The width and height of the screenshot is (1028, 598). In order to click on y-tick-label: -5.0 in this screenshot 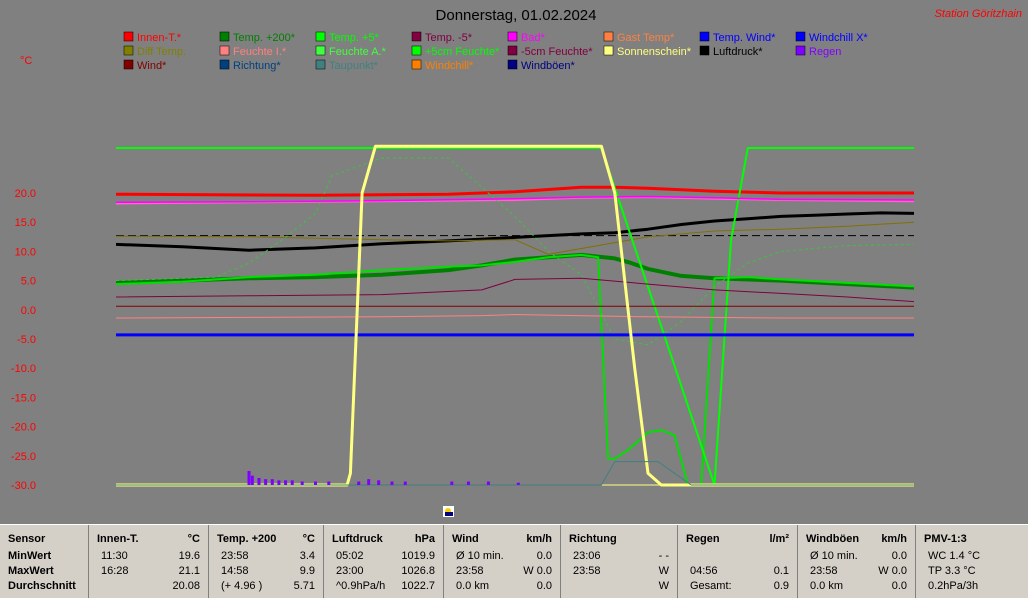, I will do `click(26, 340)`.